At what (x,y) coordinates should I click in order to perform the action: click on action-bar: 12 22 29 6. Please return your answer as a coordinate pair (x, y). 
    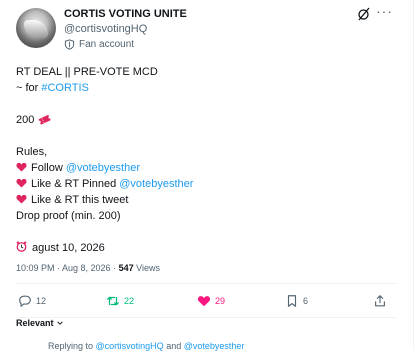
    Looking at the image, I should click on (203, 302).